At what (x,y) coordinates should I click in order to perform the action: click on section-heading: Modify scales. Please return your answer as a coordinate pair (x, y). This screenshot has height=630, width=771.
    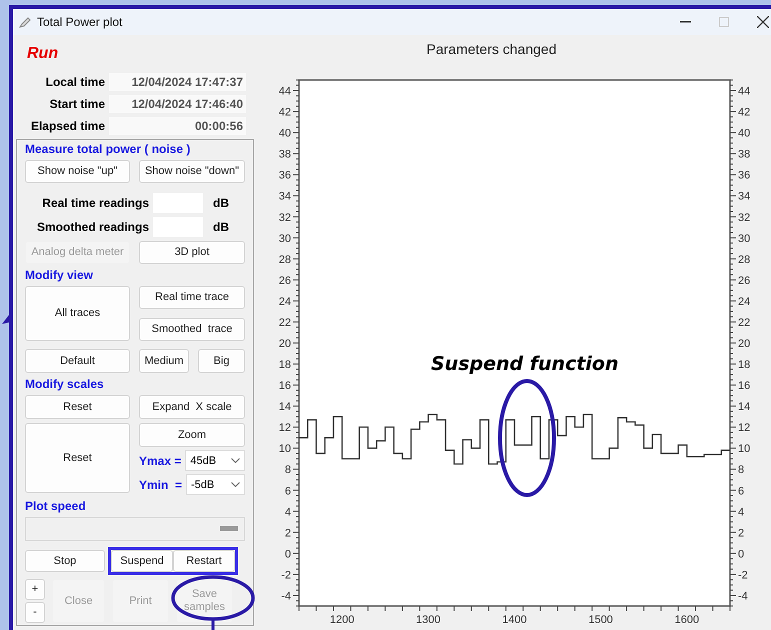
    Looking at the image, I should click on (64, 384).